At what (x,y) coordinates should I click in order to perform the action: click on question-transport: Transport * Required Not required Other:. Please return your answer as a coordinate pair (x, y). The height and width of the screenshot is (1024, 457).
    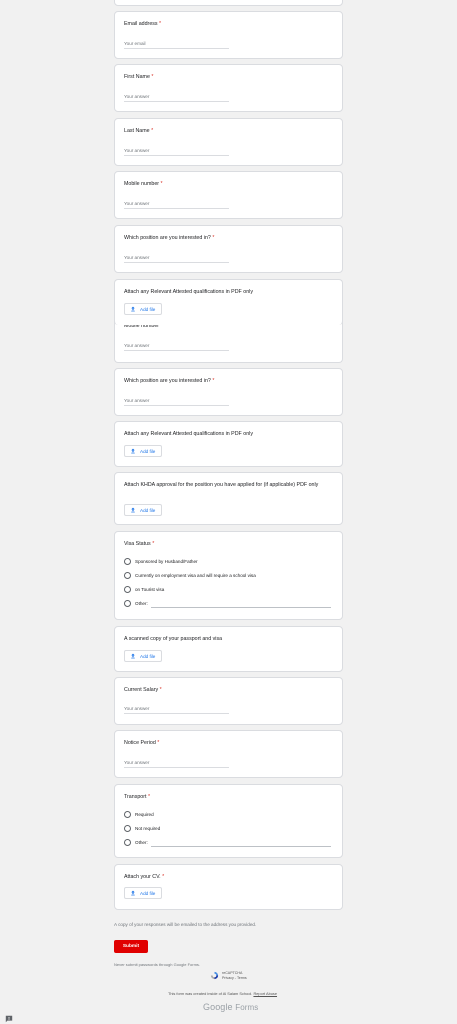
    Looking at the image, I should click on (228, 821).